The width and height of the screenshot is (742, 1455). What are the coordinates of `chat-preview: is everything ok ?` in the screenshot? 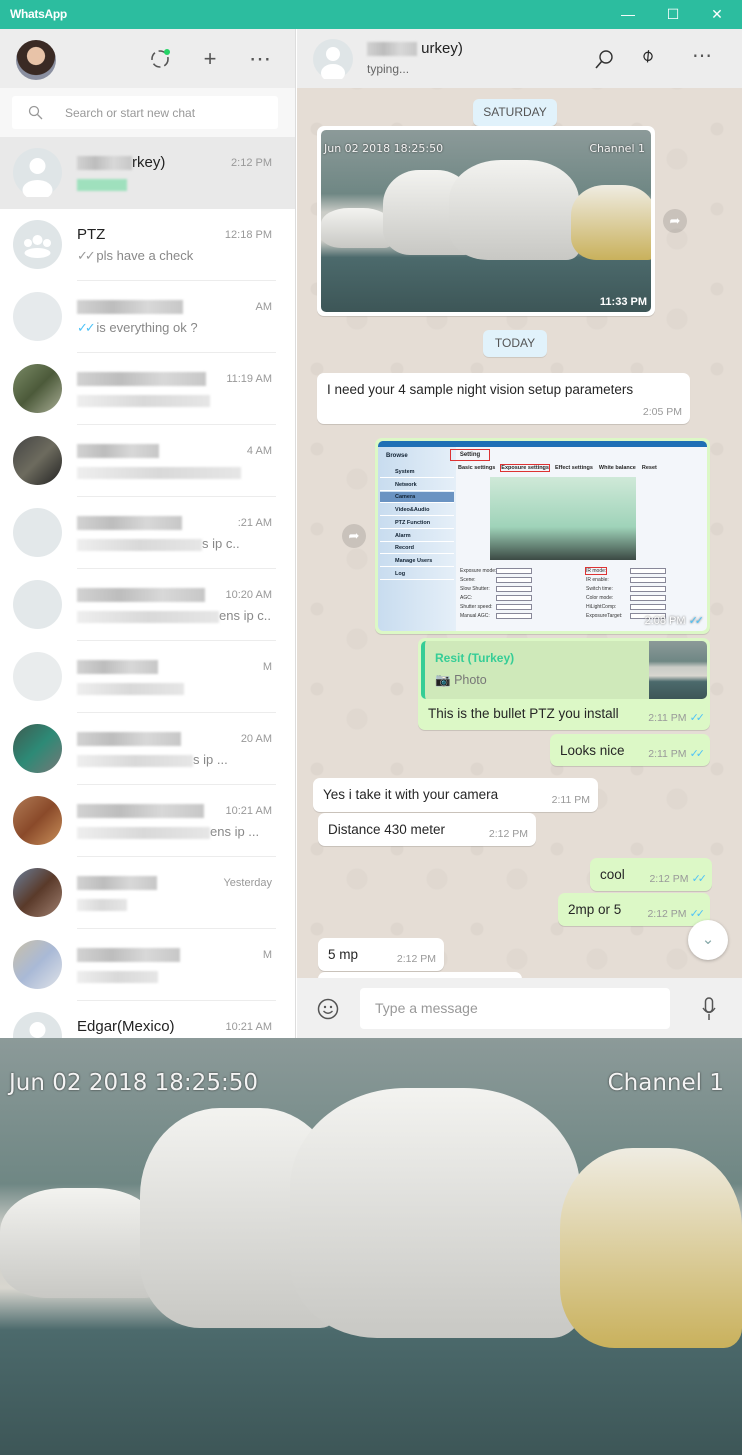 It's located at (147, 327).